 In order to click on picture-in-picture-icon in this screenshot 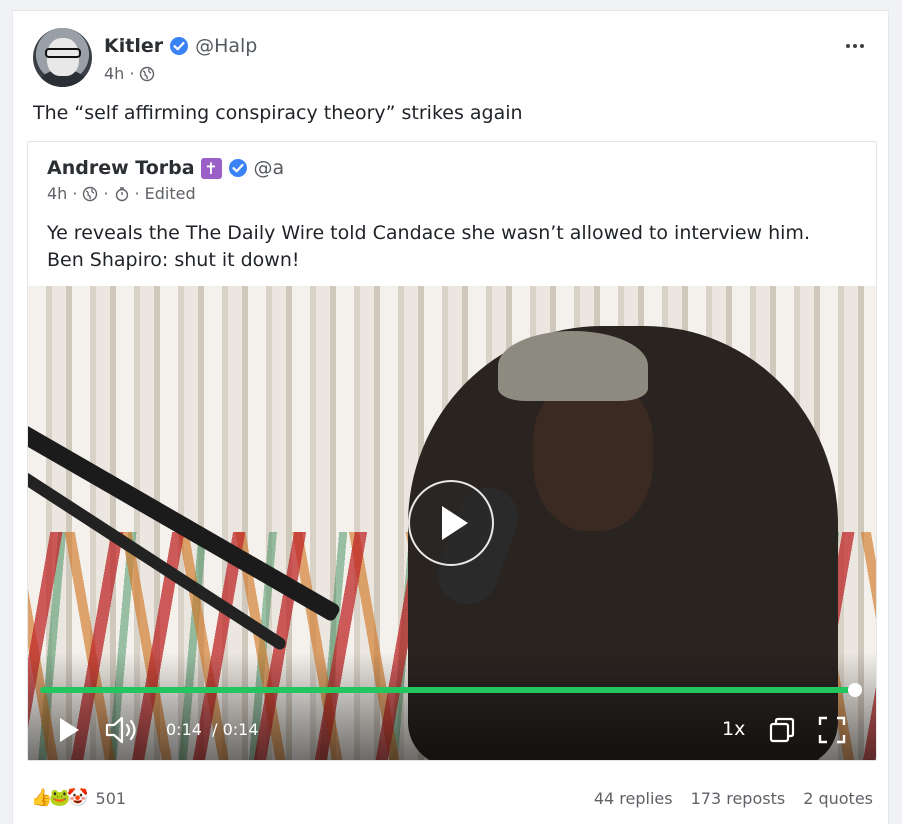, I will do `click(782, 730)`.